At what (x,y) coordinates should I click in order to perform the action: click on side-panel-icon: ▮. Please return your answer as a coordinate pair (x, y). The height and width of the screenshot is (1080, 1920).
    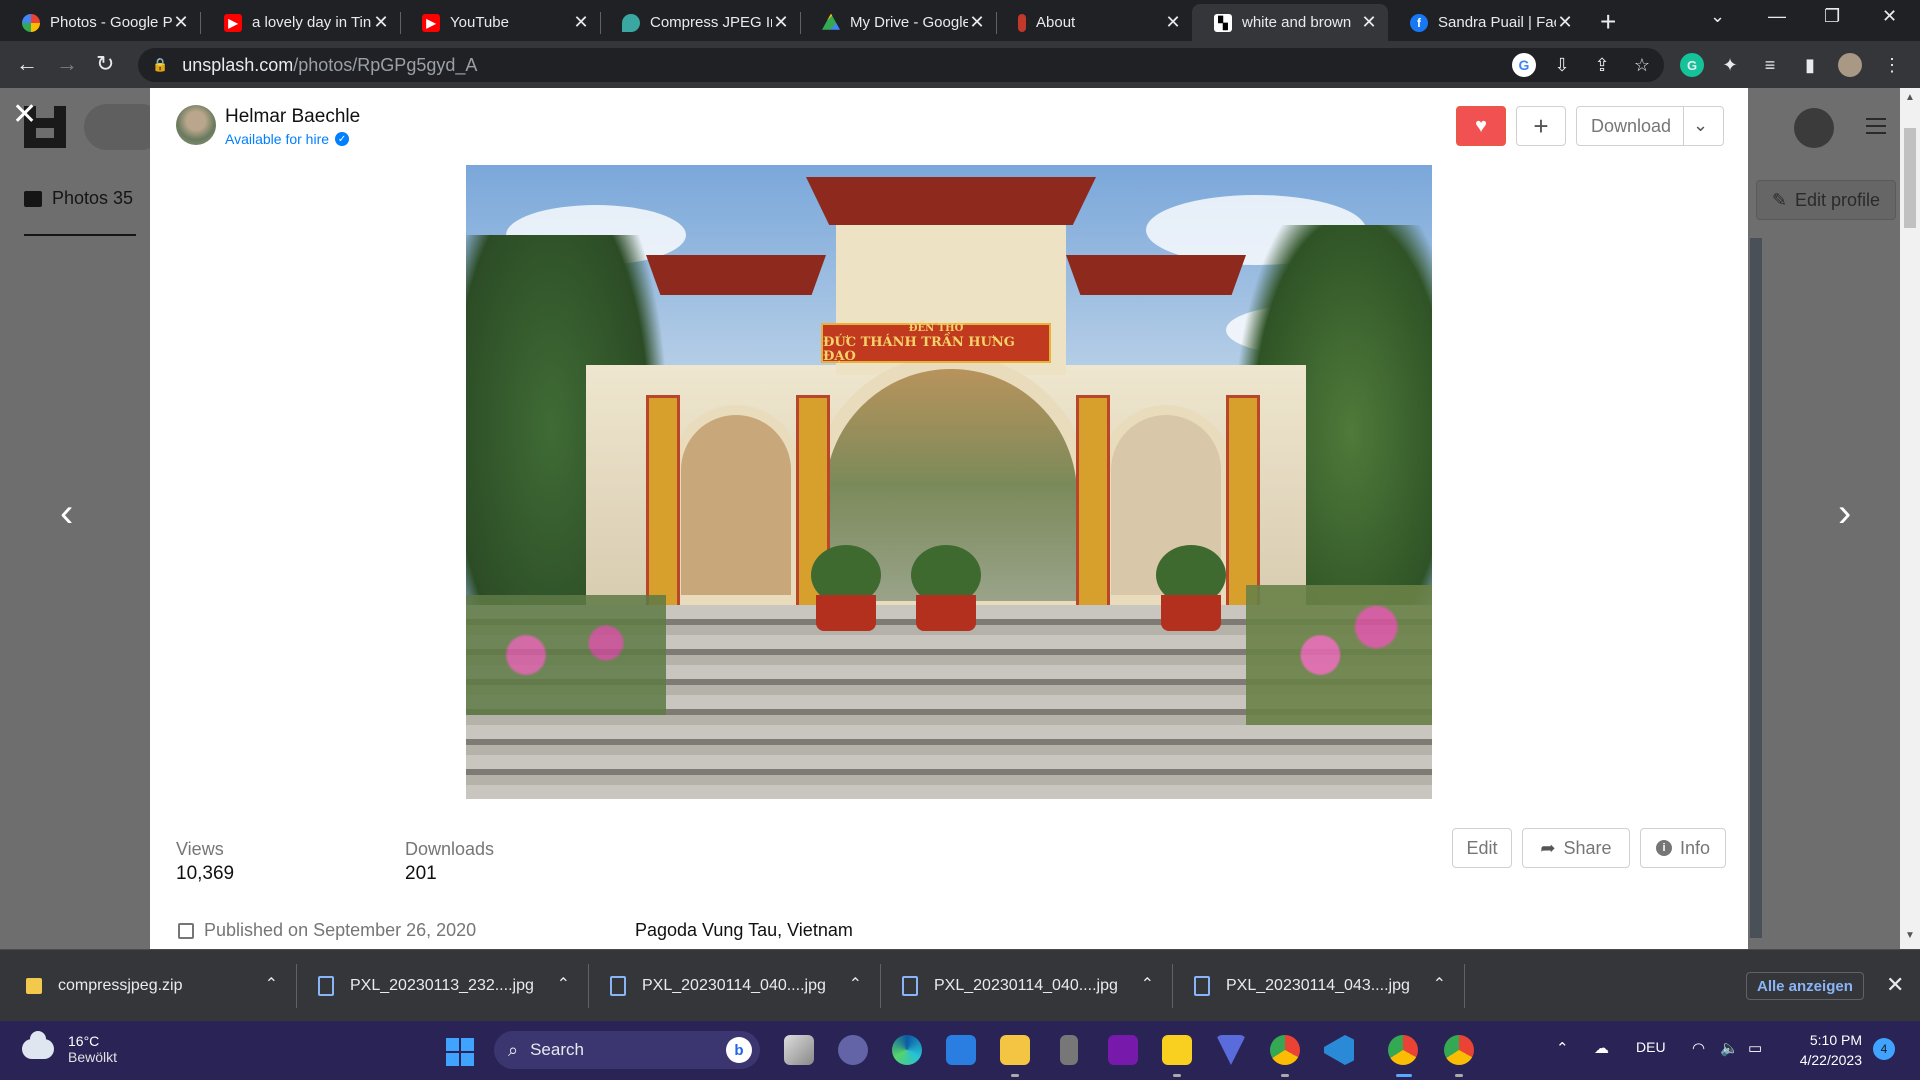
    Looking at the image, I should click on (1810, 65).